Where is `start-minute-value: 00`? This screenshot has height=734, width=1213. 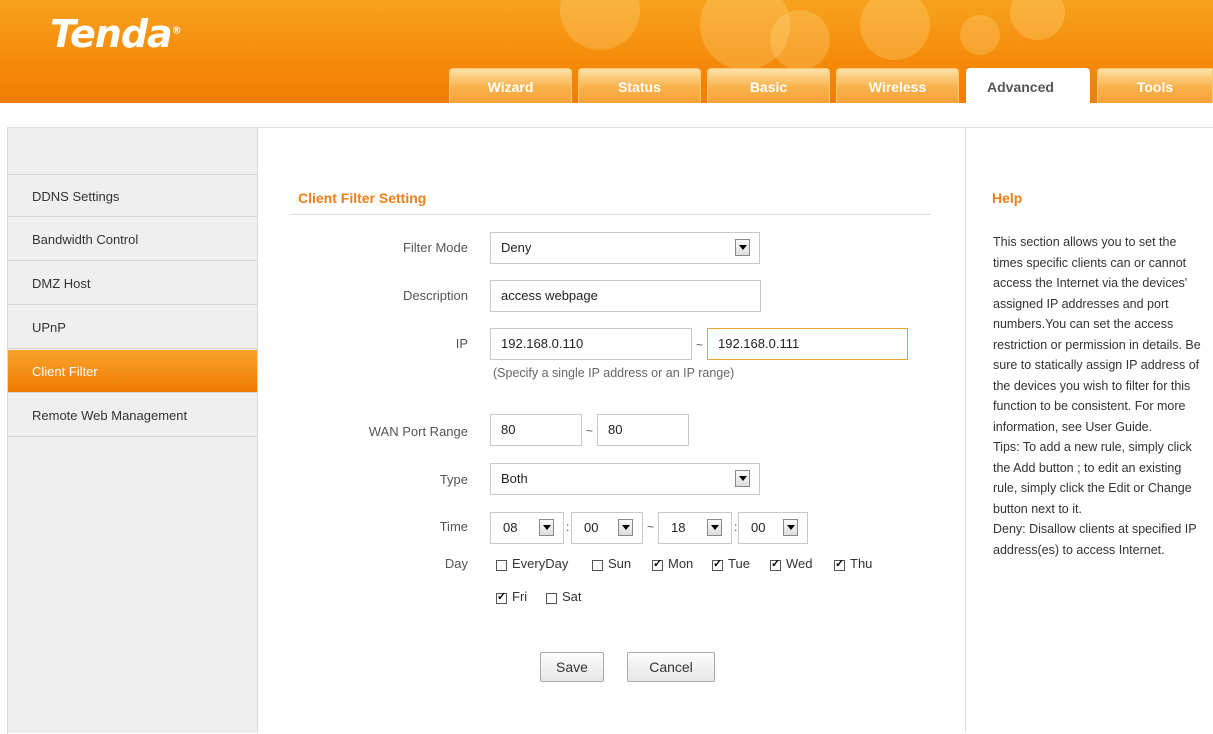 start-minute-value: 00 is located at coordinates (591, 527).